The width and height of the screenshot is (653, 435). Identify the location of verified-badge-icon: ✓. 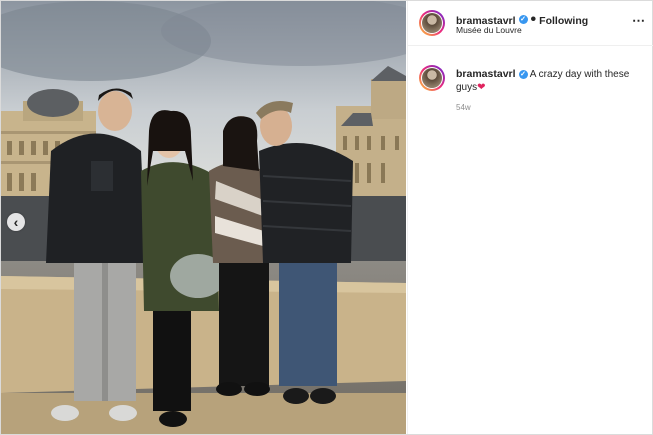
(523, 20).